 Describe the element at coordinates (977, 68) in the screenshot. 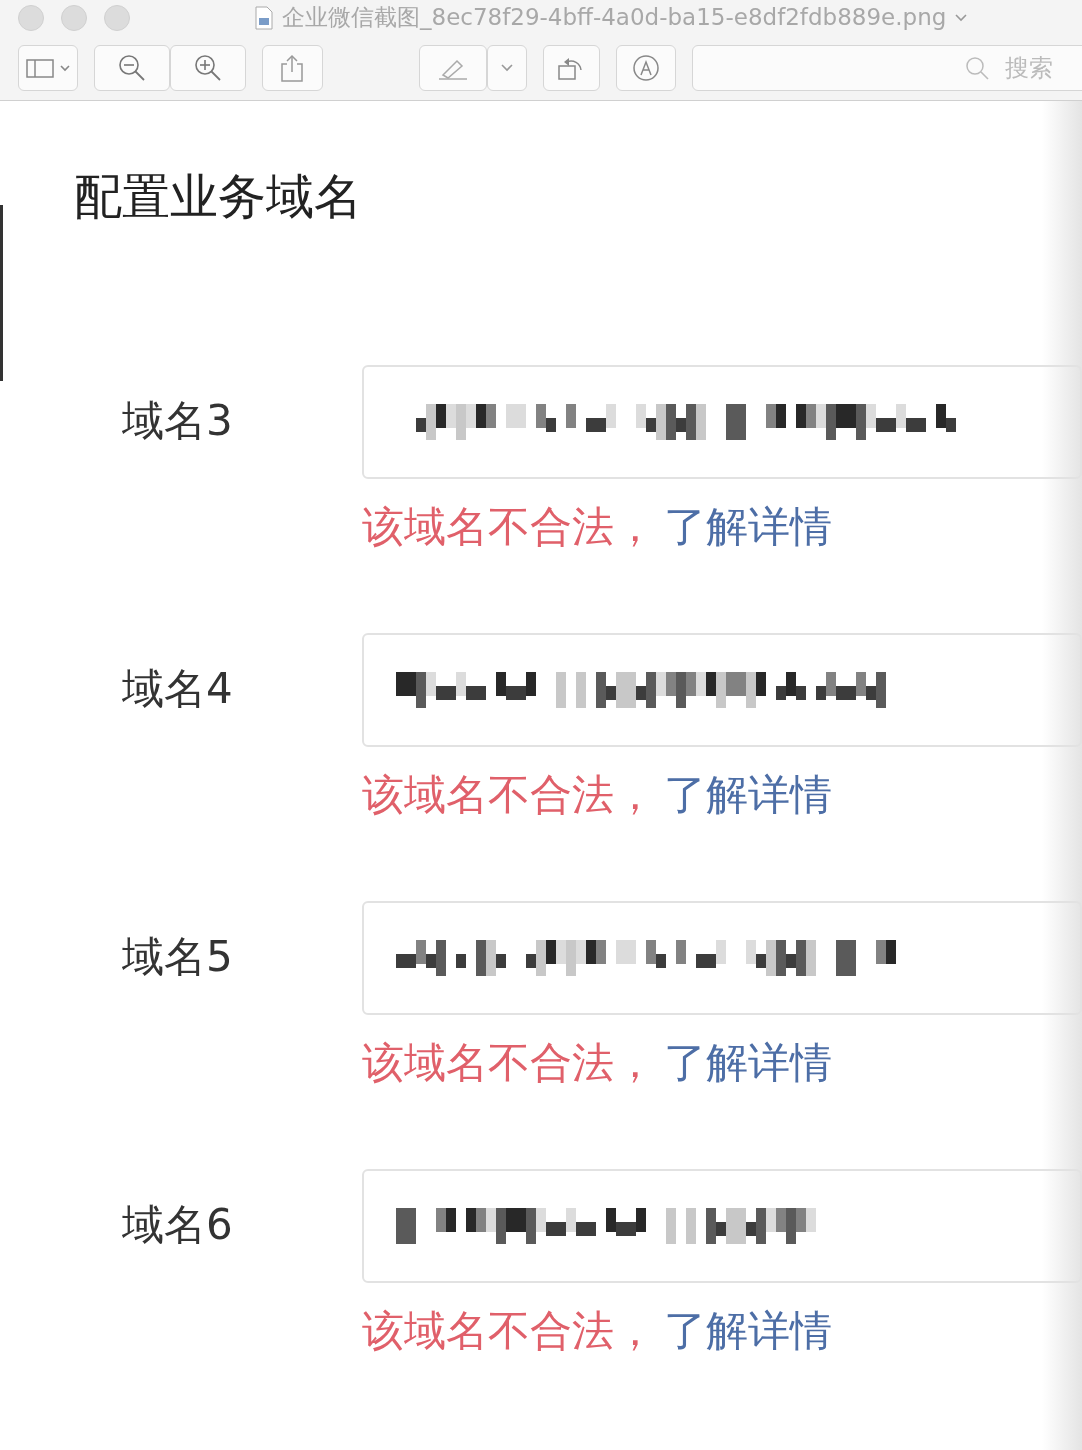

I see `search-icon` at that location.